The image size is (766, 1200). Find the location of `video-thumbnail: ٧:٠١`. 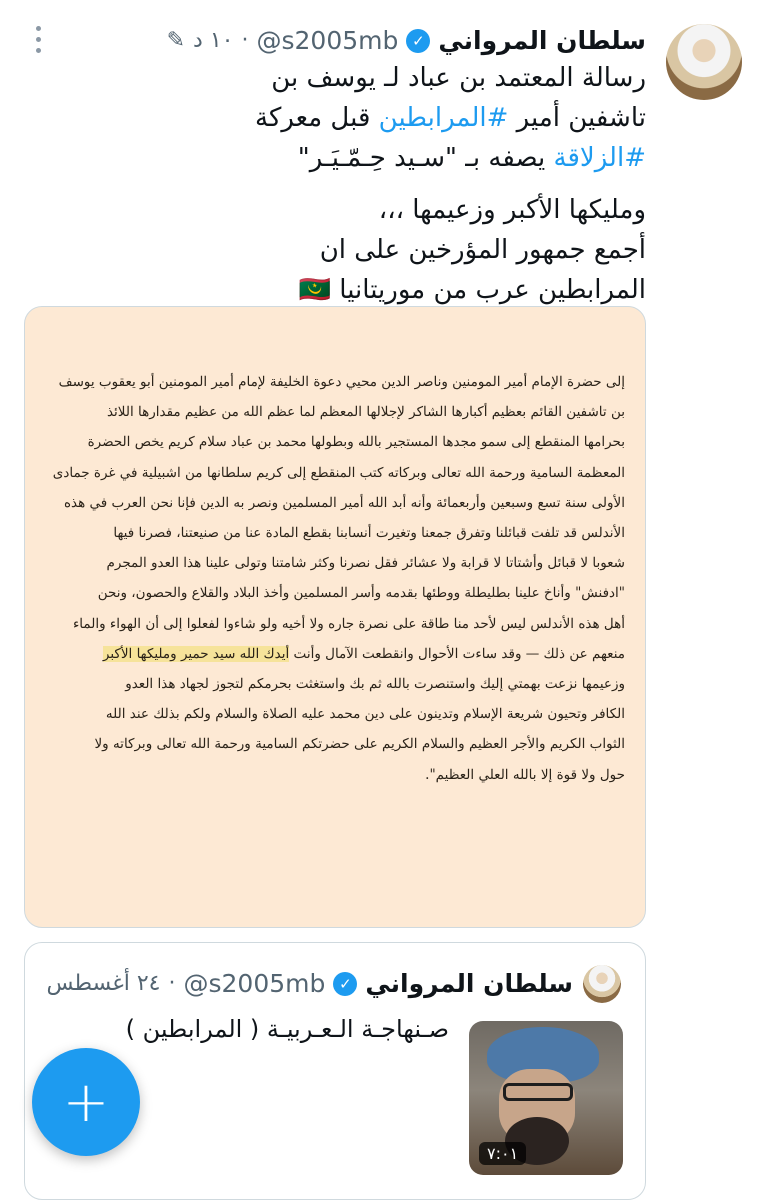

video-thumbnail: ٧:٠١ is located at coordinates (546, 1098).